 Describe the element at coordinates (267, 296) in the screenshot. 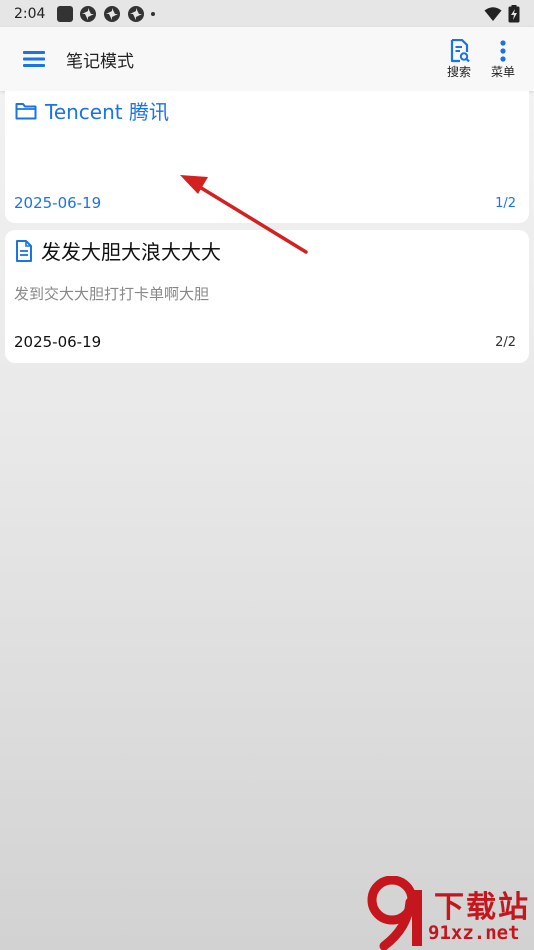

I see `note-card-document: 发发大胆大浪大大大 发到交大大胆打打卡单啊大胆 2025-06-19 2/2` at that location.